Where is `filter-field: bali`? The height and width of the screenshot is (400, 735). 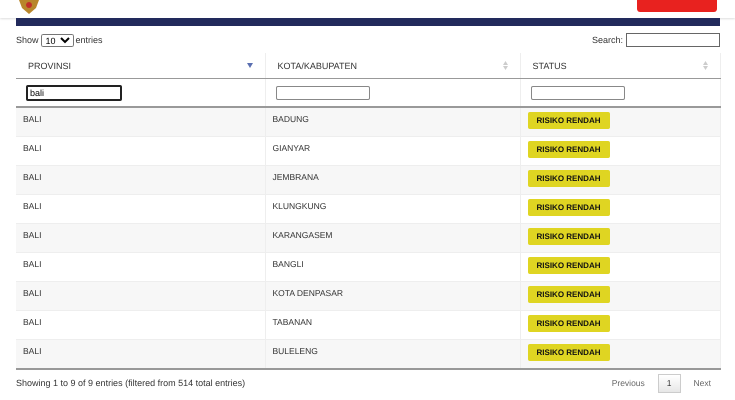 filter-field: bali is located at coordinates (74, 92).